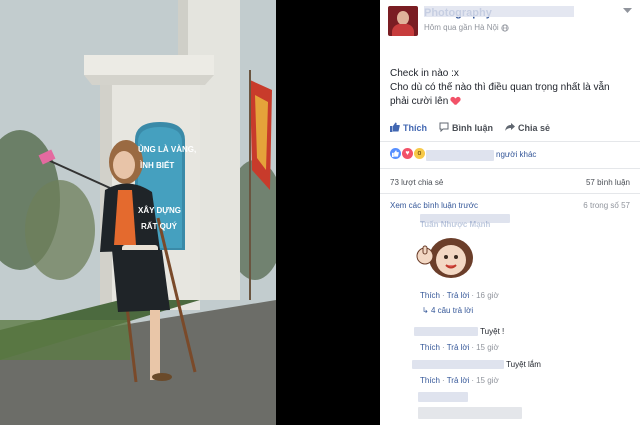  I want to click on share-label: Chia sẻ, so click(534, 128).